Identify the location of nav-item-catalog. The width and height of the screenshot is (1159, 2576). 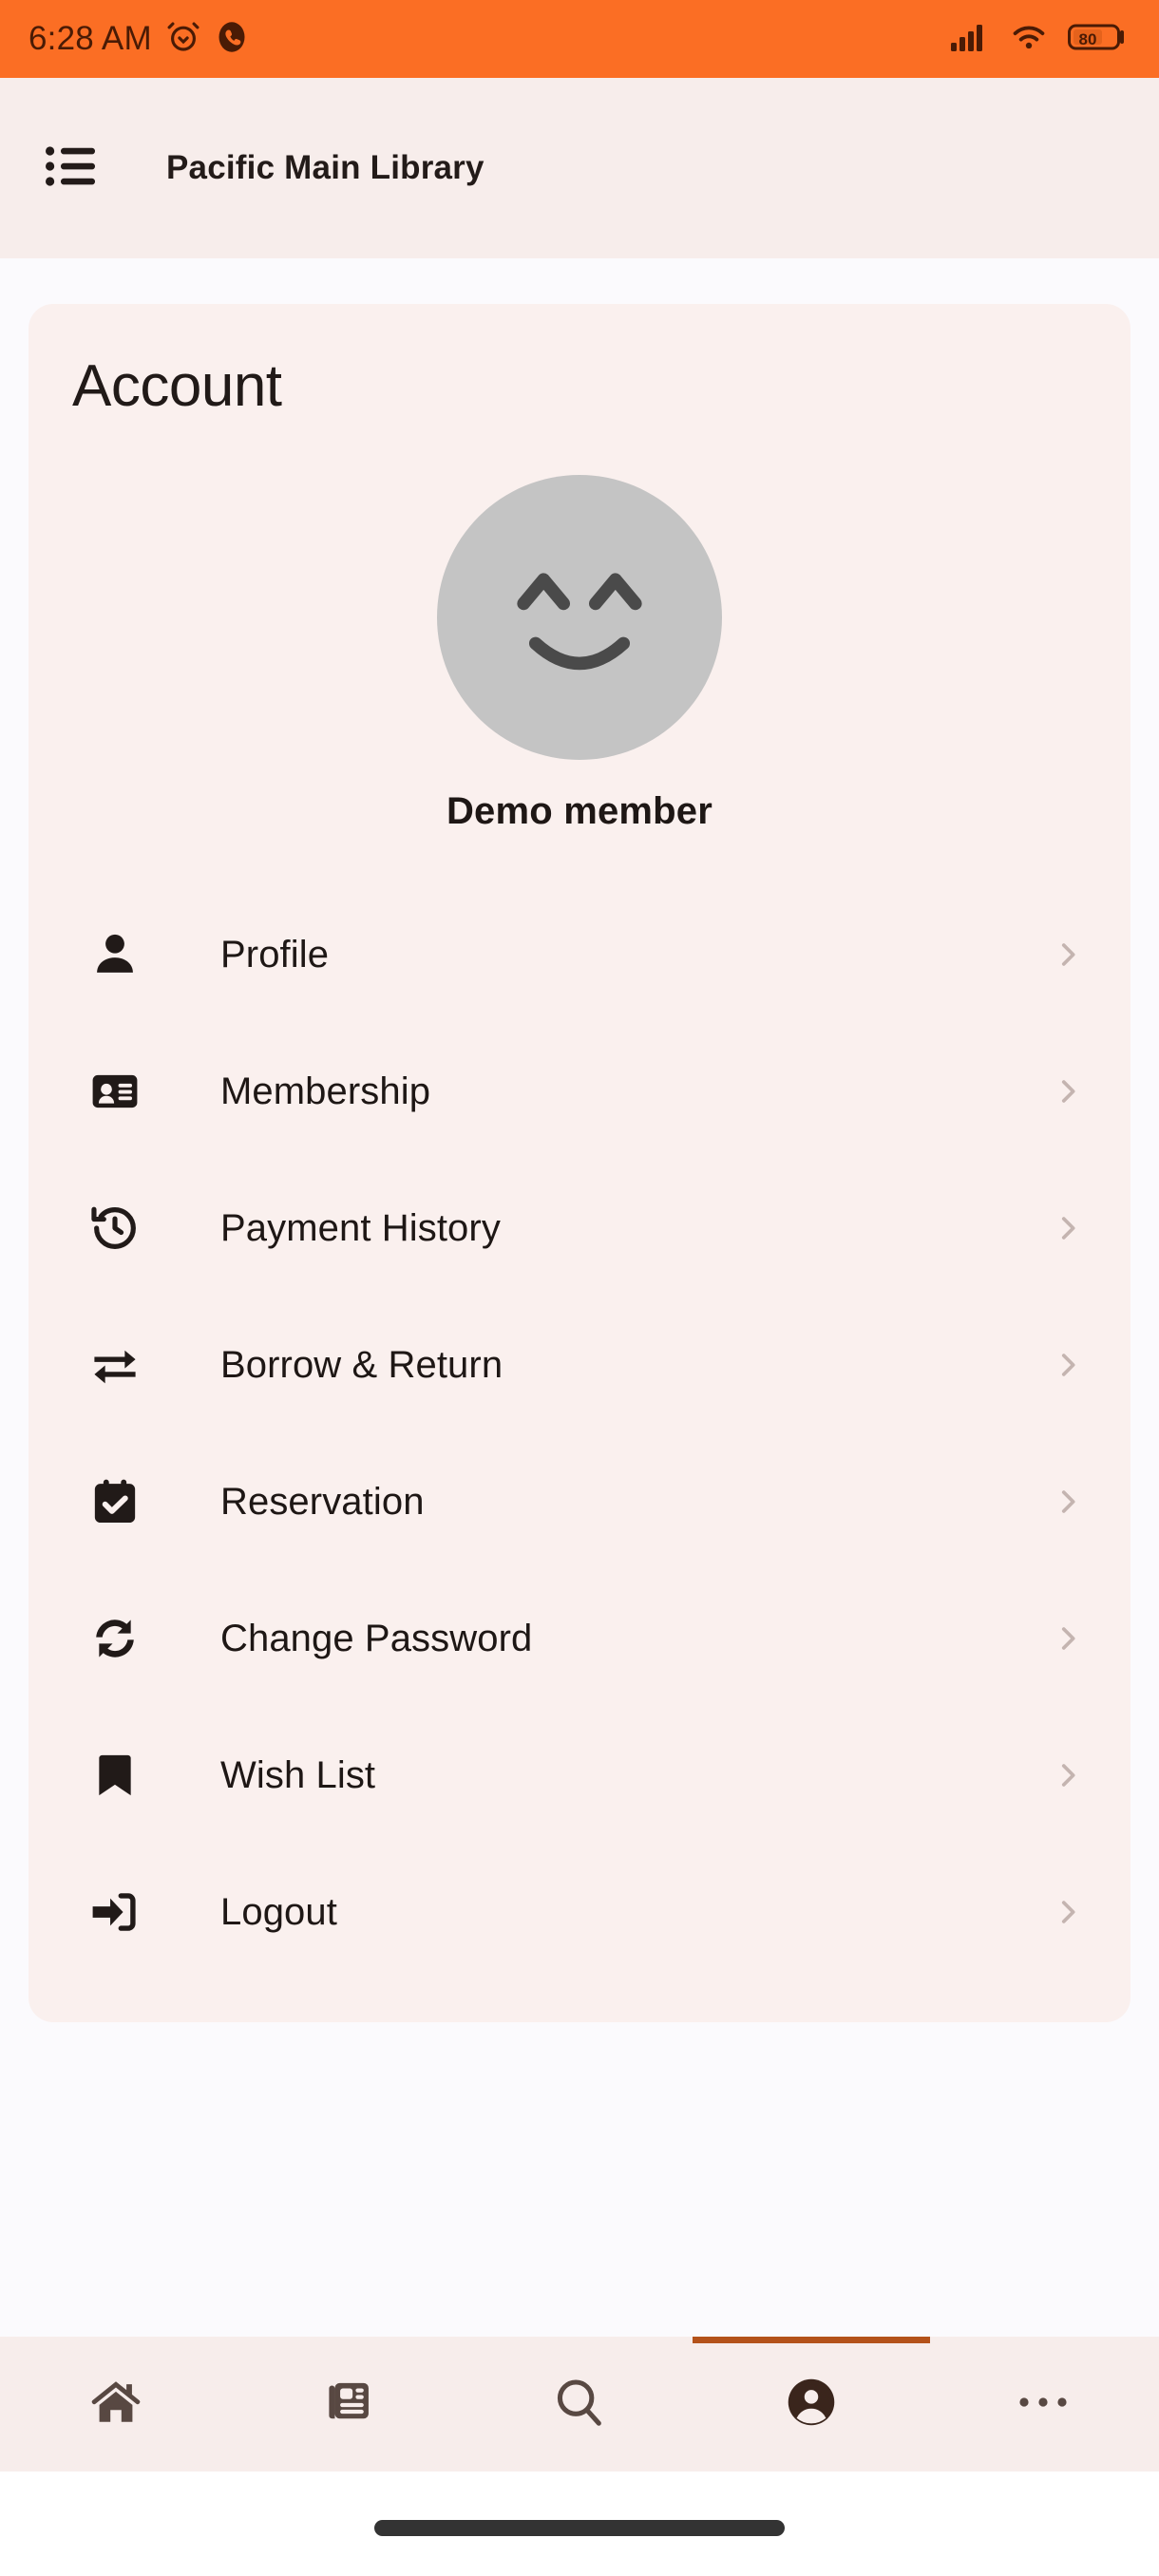
(348, 2404).